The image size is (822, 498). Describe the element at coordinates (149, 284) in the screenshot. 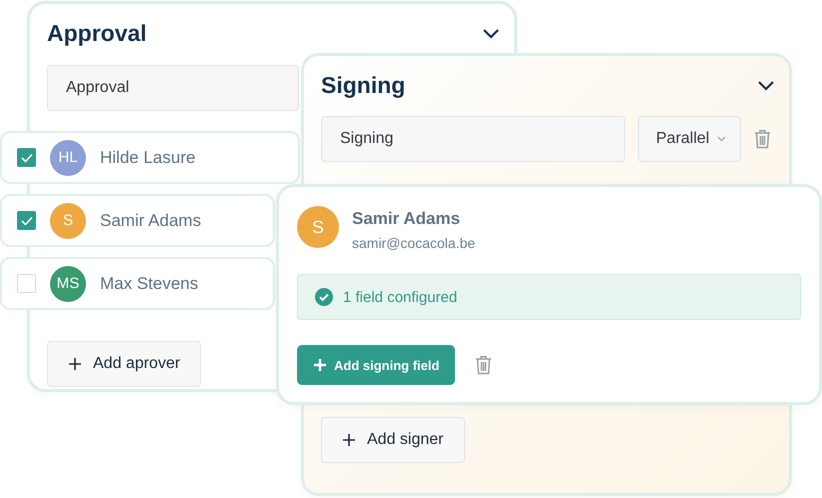

I see `approver-name: Max Stevens` at that location.